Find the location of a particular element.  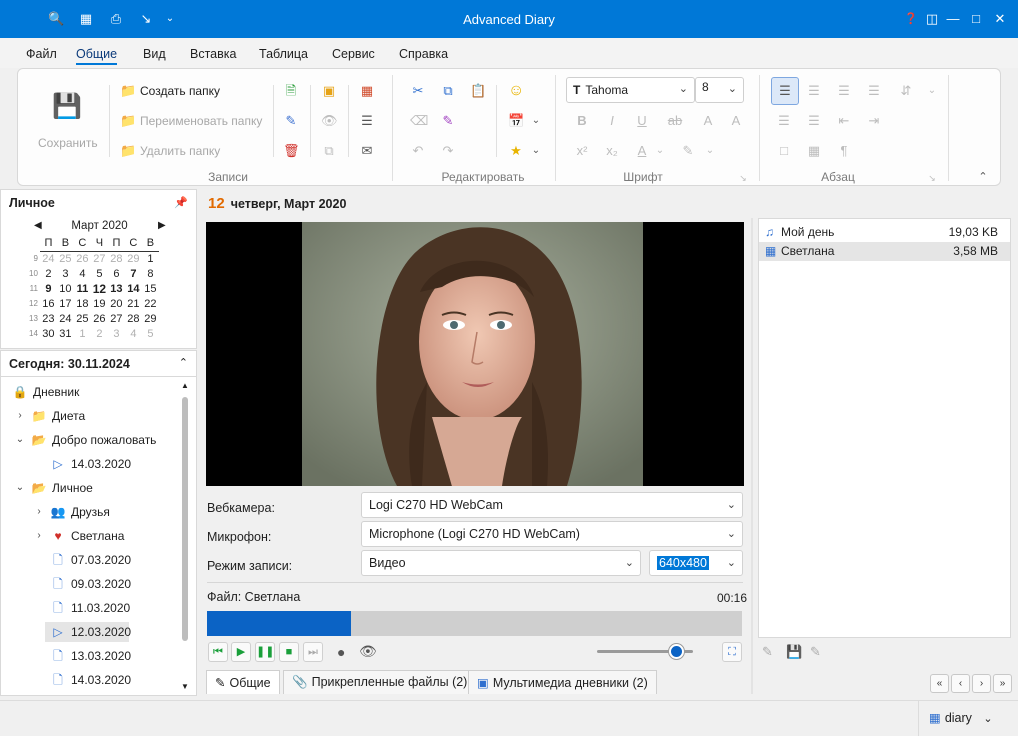

insert-date-icon: 📅 is located at coordinates (516, 121).